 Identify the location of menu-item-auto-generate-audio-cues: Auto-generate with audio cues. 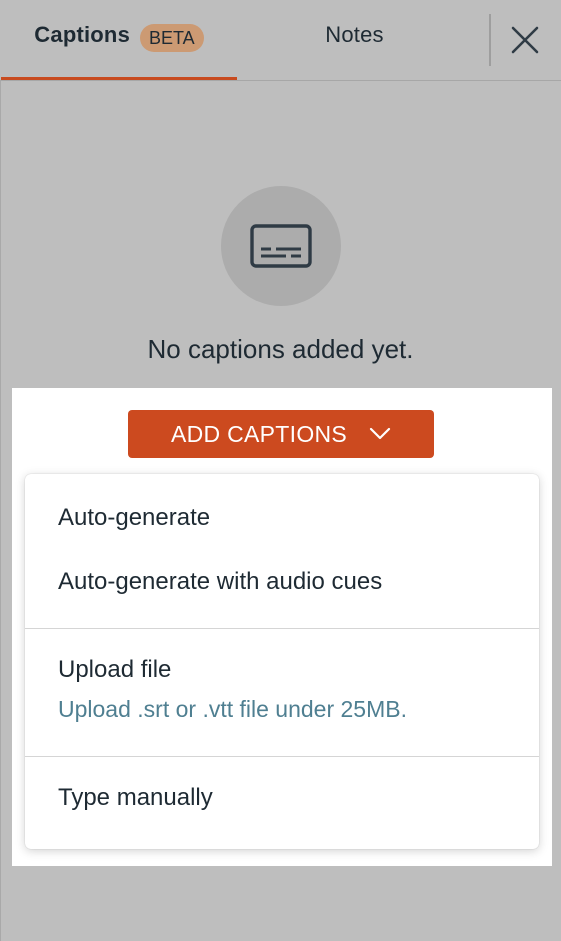
(282, 582).